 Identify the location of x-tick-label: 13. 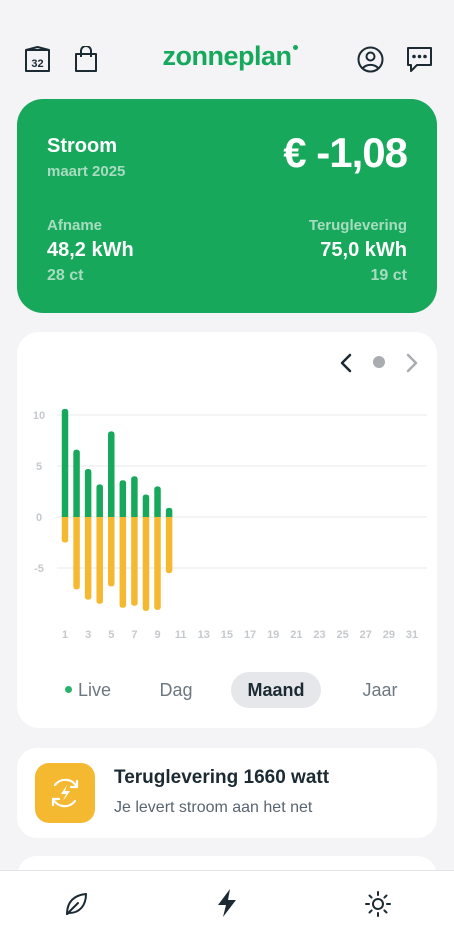
(204, 635).